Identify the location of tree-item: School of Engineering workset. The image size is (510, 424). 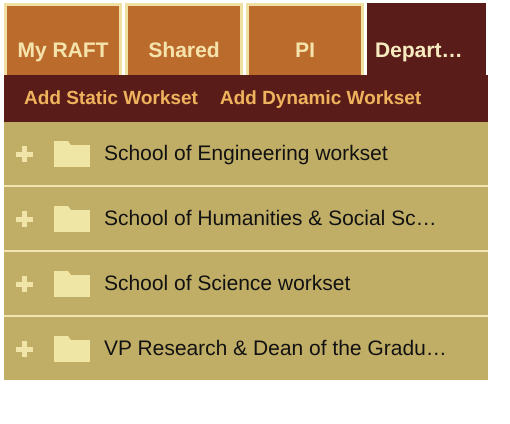
(246, 153).